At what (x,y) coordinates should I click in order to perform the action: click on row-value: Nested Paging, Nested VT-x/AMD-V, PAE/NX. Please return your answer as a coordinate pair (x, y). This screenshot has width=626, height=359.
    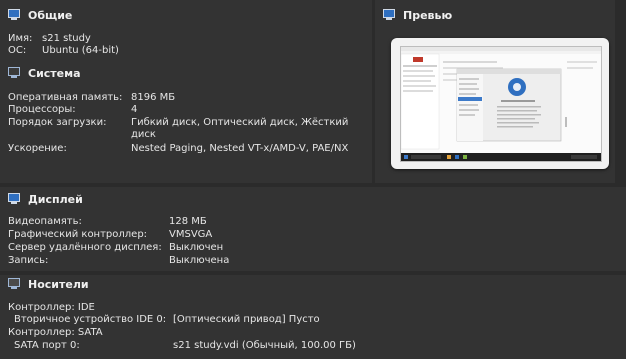
    Looking at the image, I should click on (240, 148).